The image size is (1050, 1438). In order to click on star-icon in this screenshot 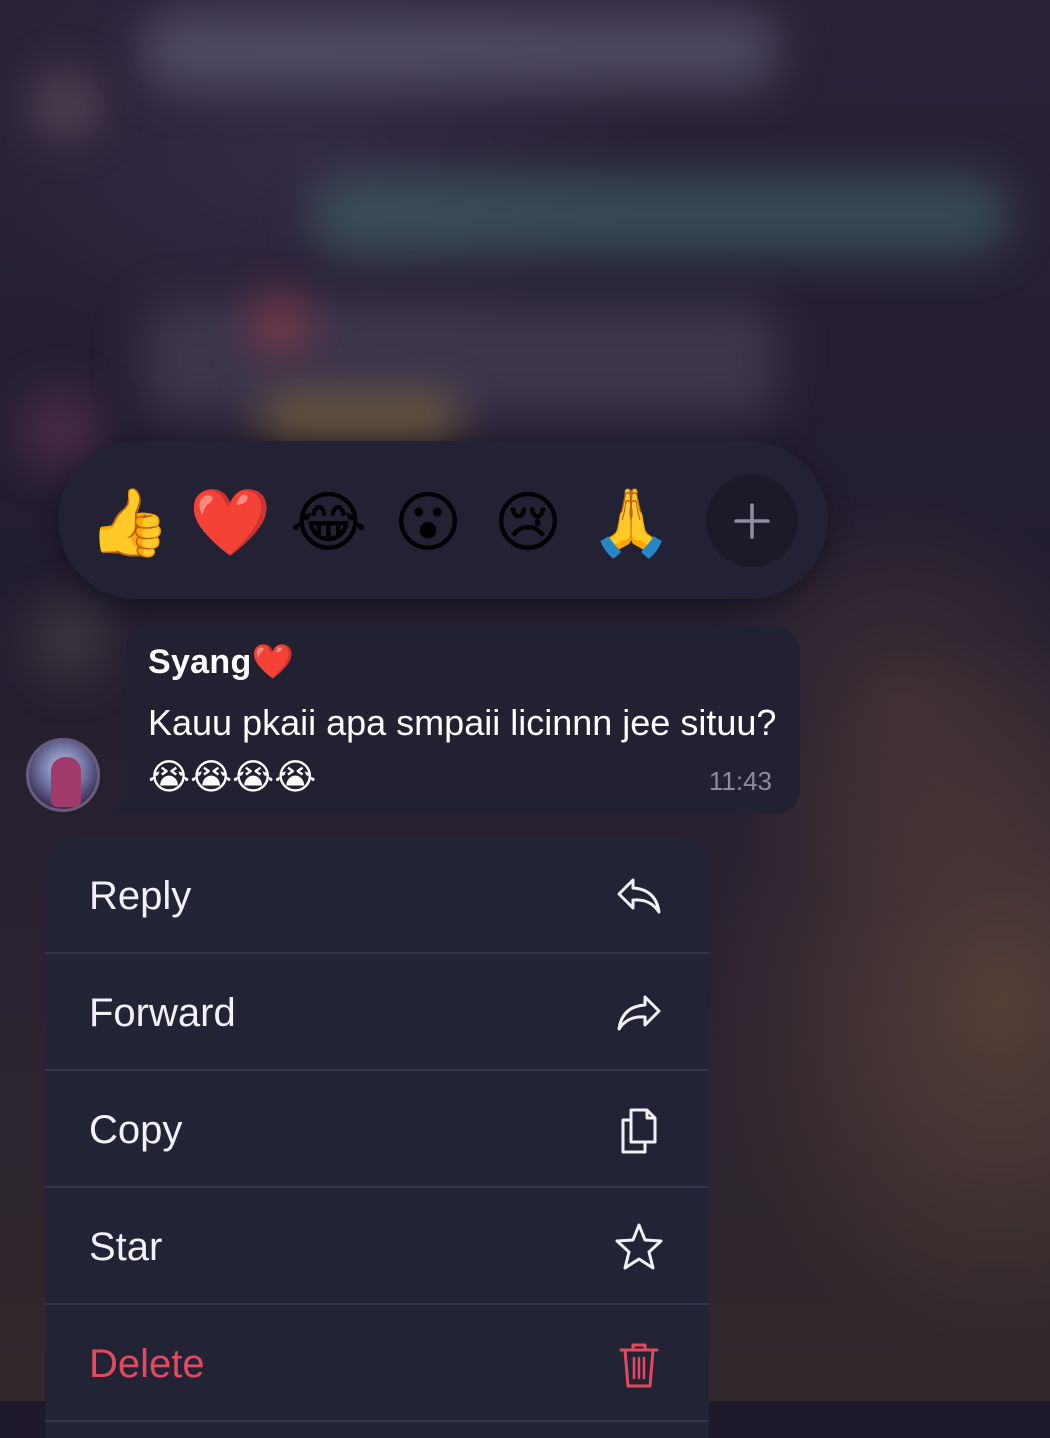, I will do `click(639, 1246)`.